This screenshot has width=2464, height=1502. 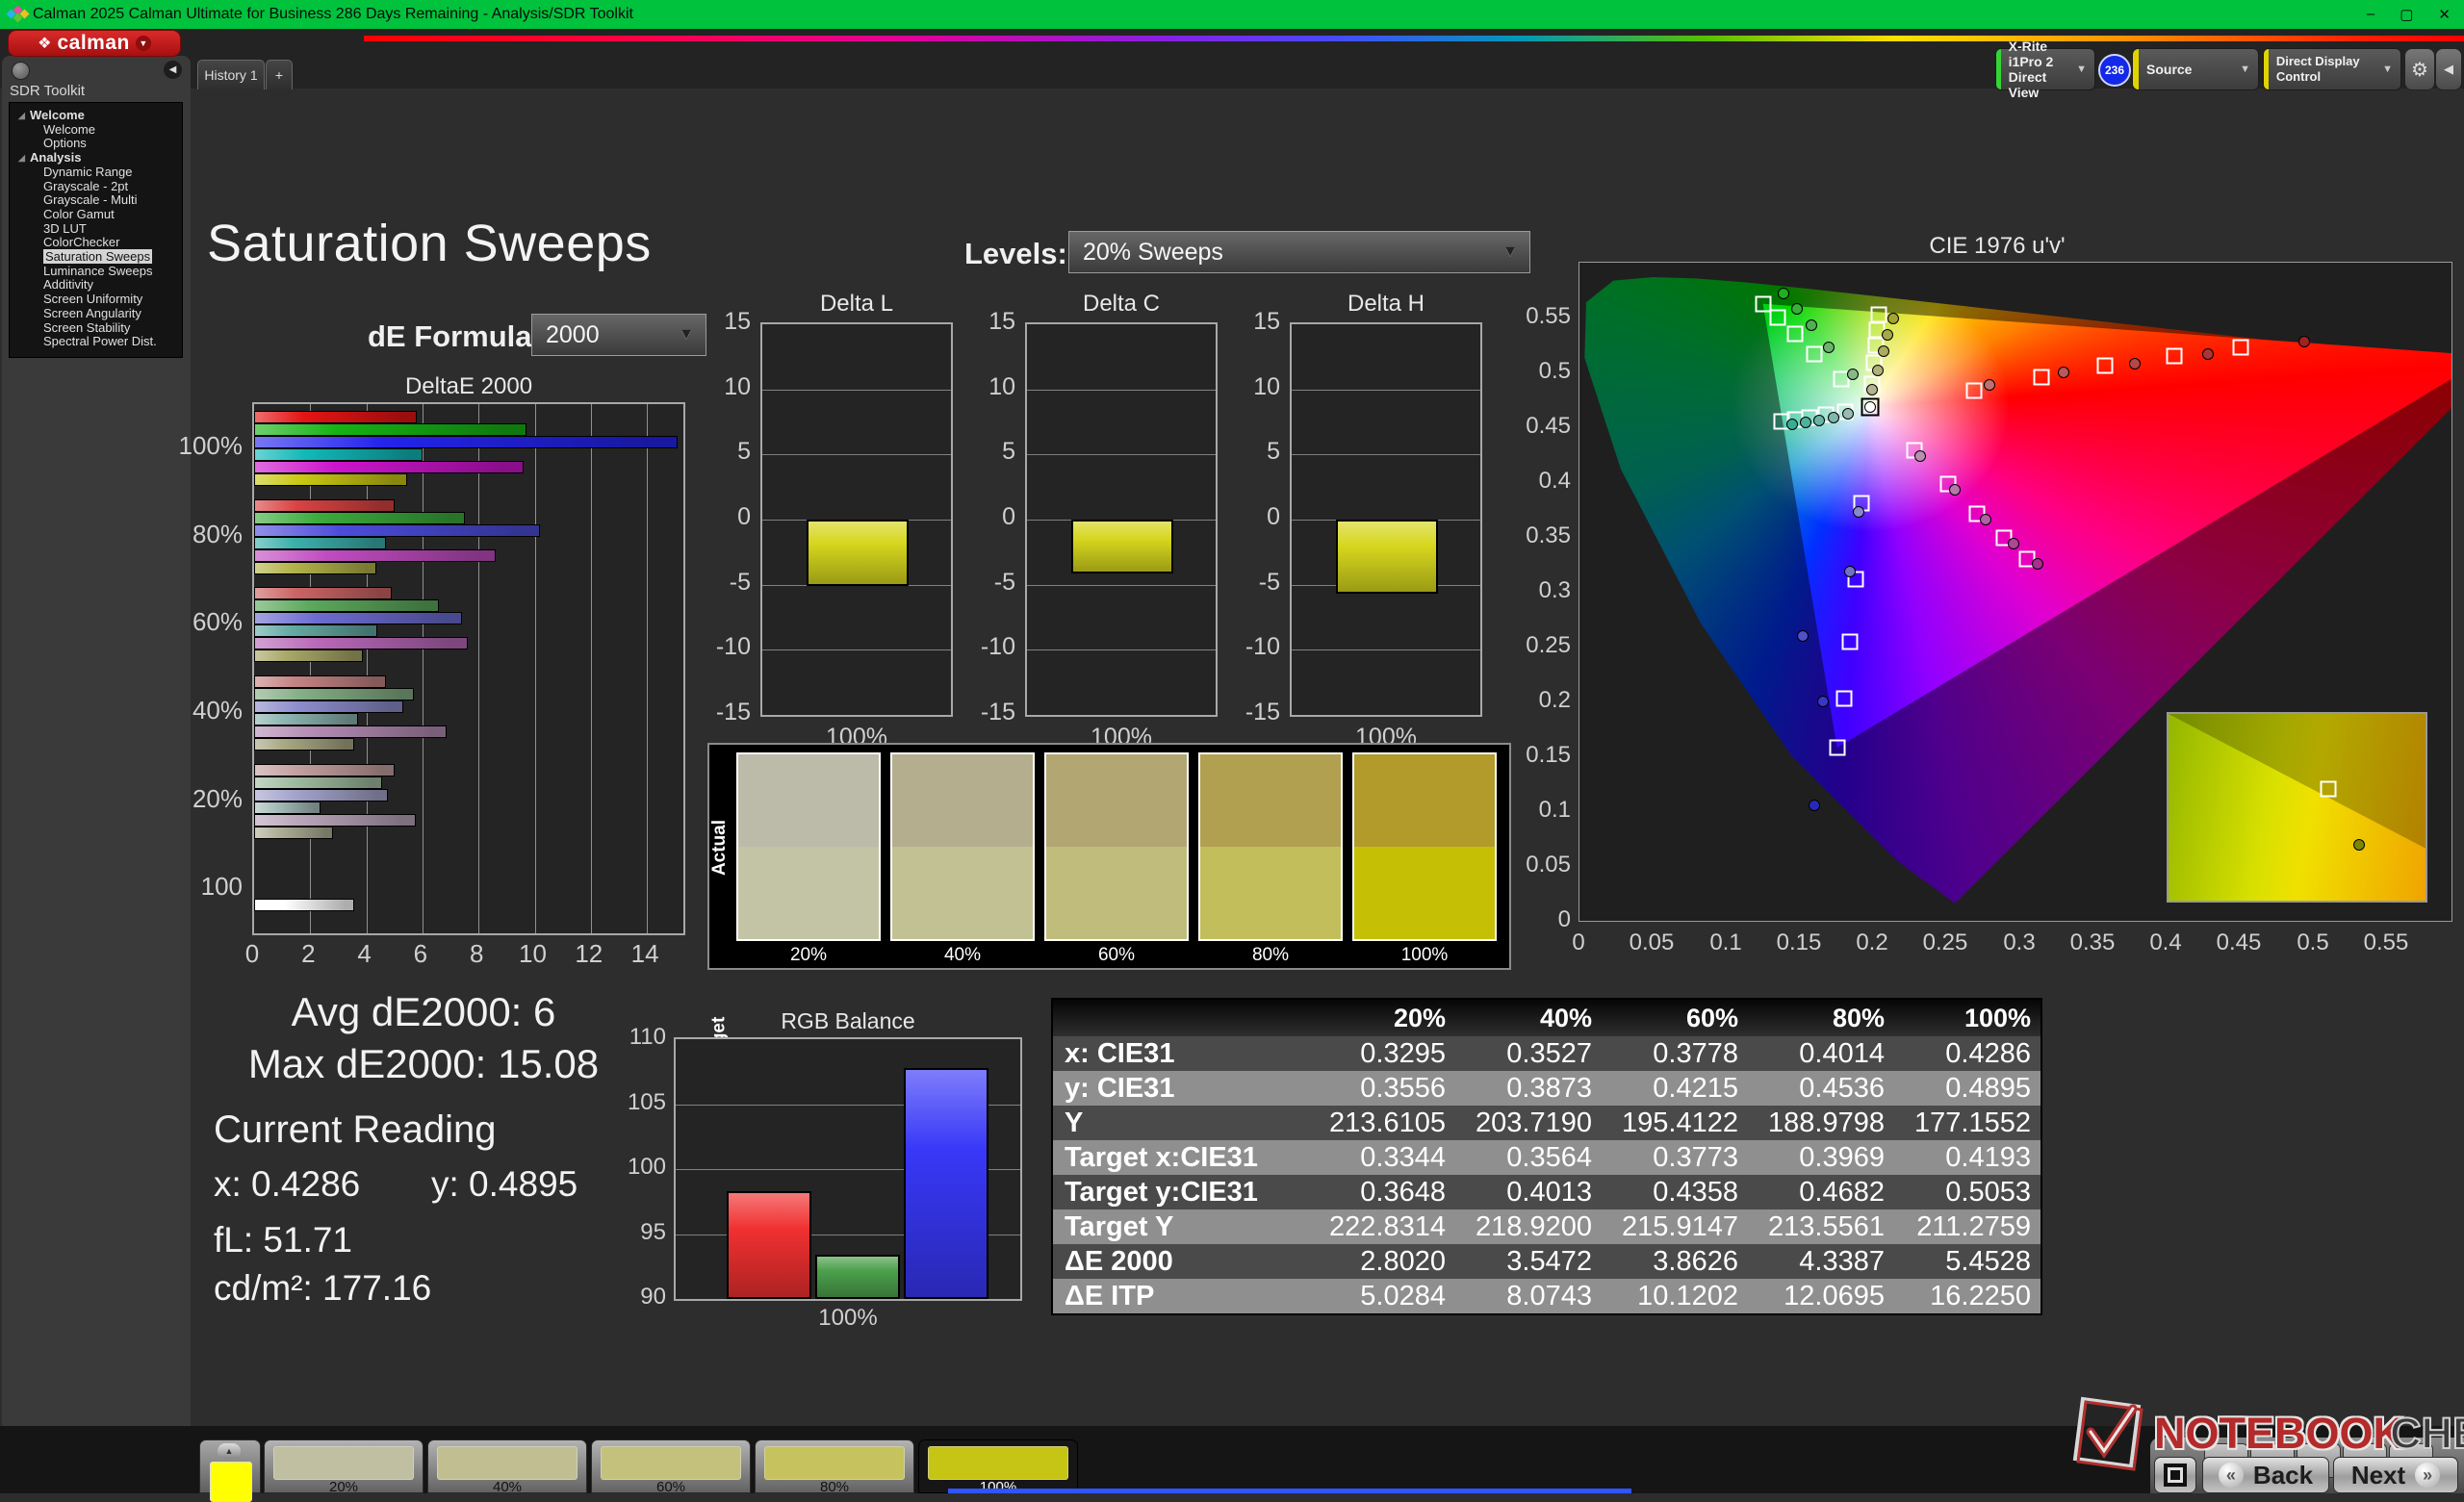 I want to click on tab-add-button: +, so click(x=279, y=74).